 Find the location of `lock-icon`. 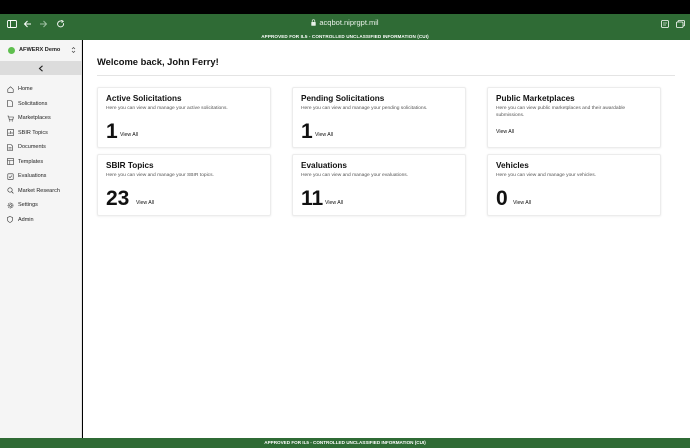

lock-icon is located at coordinates (314, 22).